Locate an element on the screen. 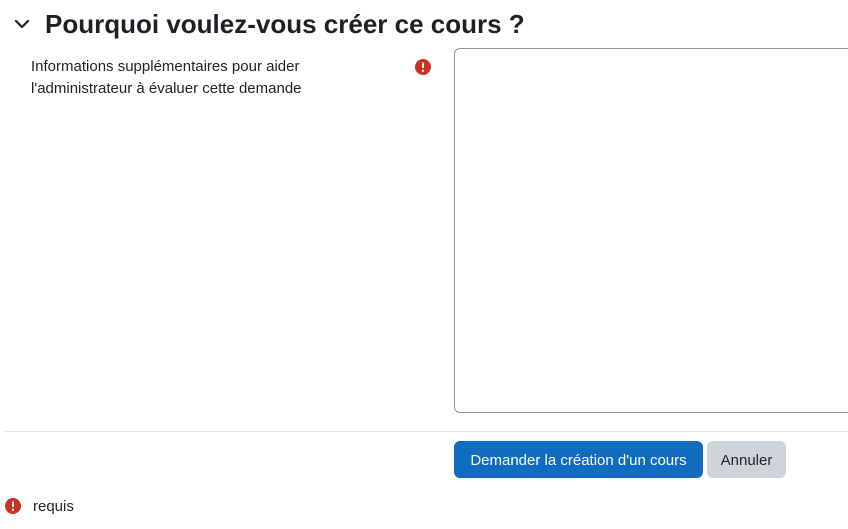 The height and width of the screenshot is (529, 848). request-course-button: Demander la création d'un cours is located at coordinates (578, 459).